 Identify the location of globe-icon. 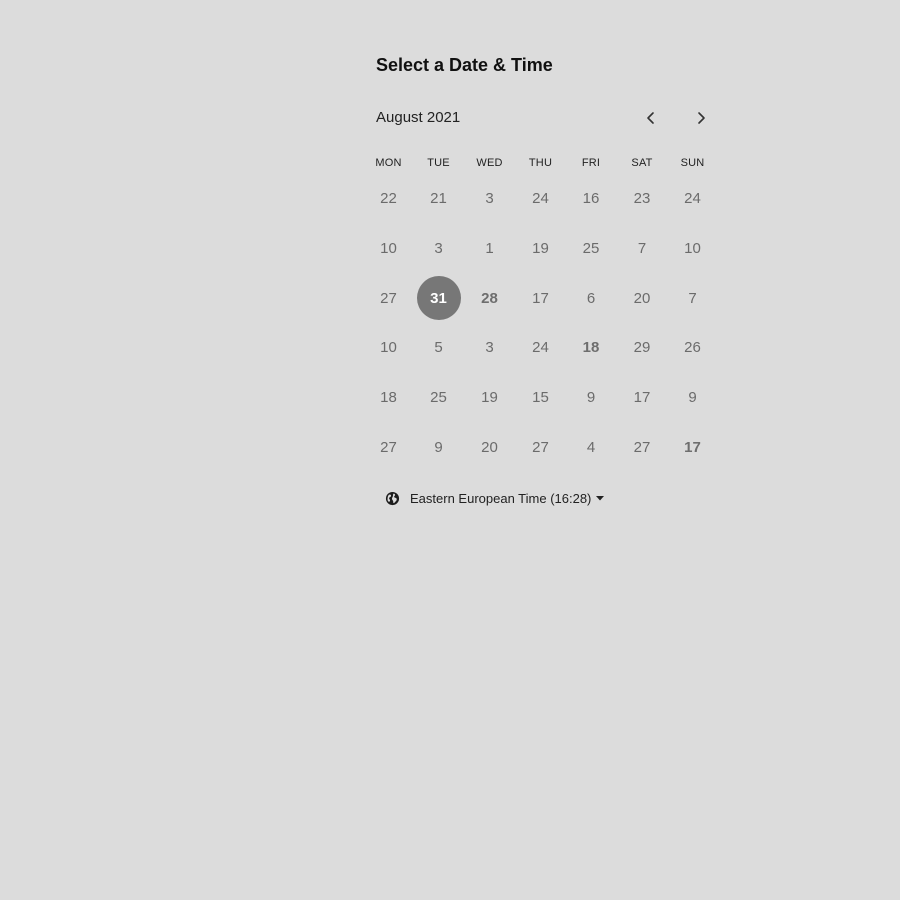
(392, 498).